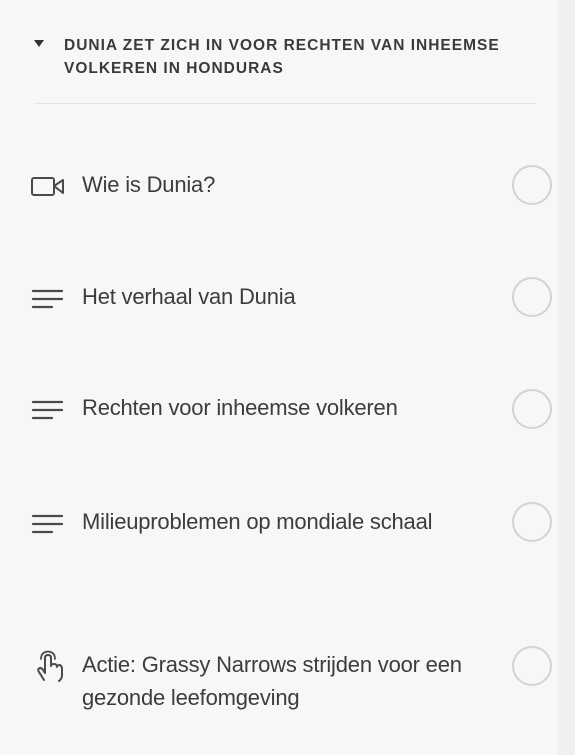  What do you see at coordinates (39, 43) in the screenshot?
I see `caret-down-icon` at bounding box center [39, 43].